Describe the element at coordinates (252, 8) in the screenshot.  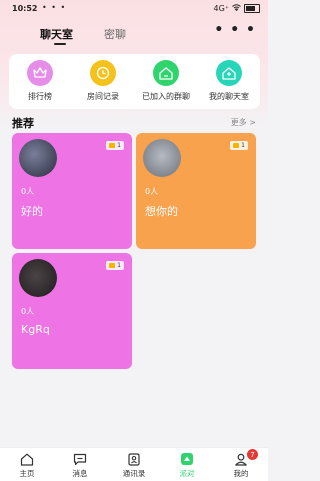
I see `battery-icon` at that location.